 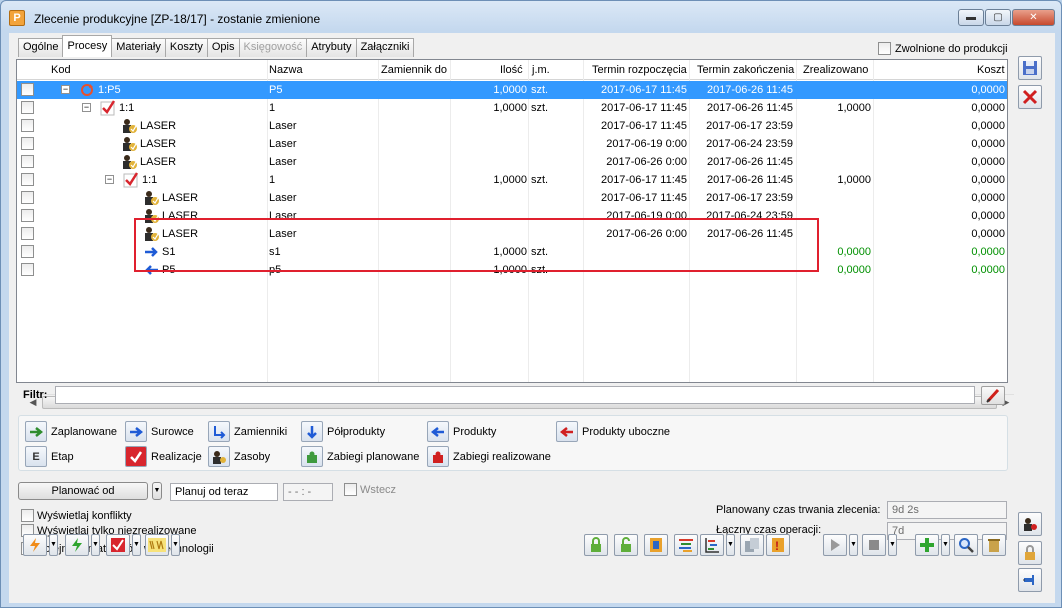 What do you see at coordinates (752, 545) in the screenshot?
I see `copy-button` at bounding box center [752, 545].